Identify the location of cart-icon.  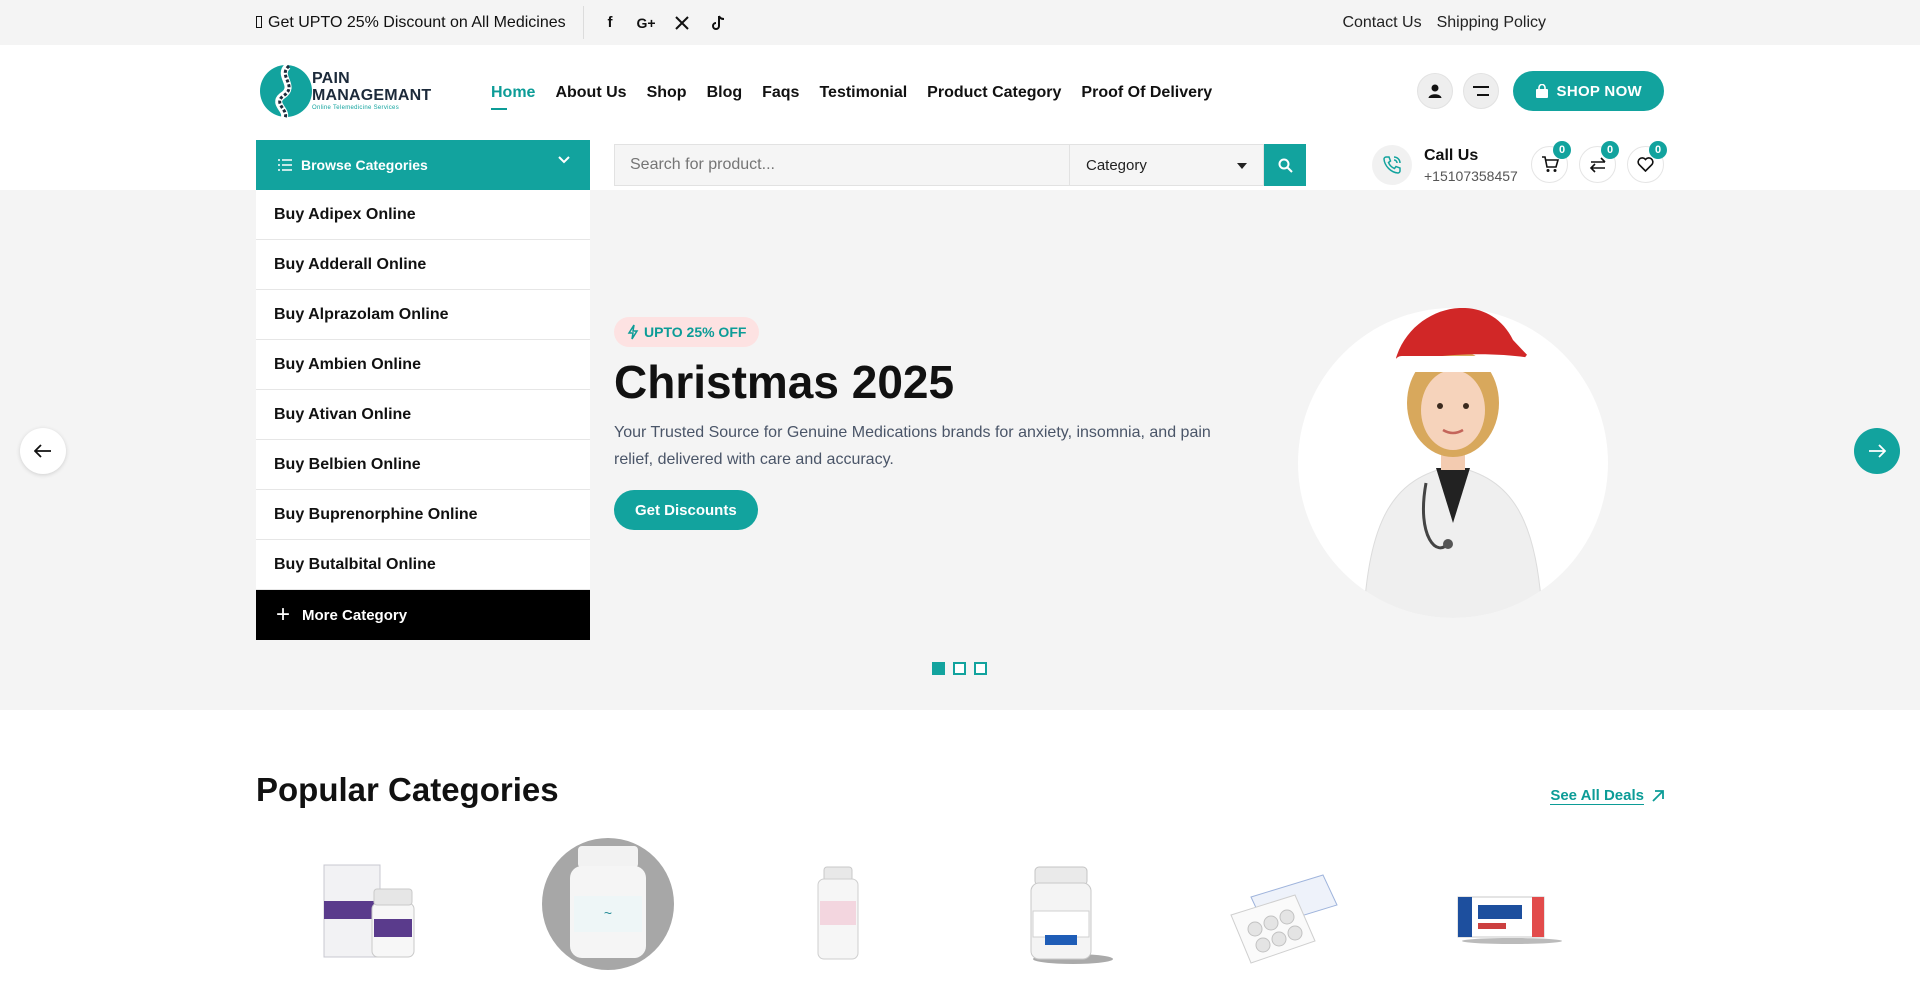
(1550, 164).